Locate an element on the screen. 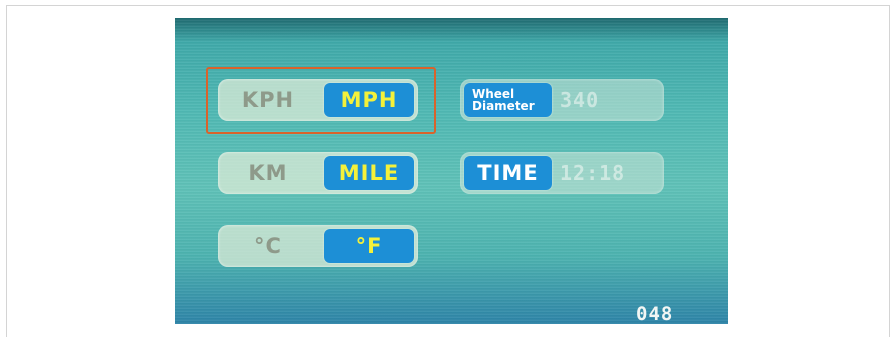 This screenshot has width=896, height=337. wheel-diameter-value: 340 is located at coordinates (610, 100).